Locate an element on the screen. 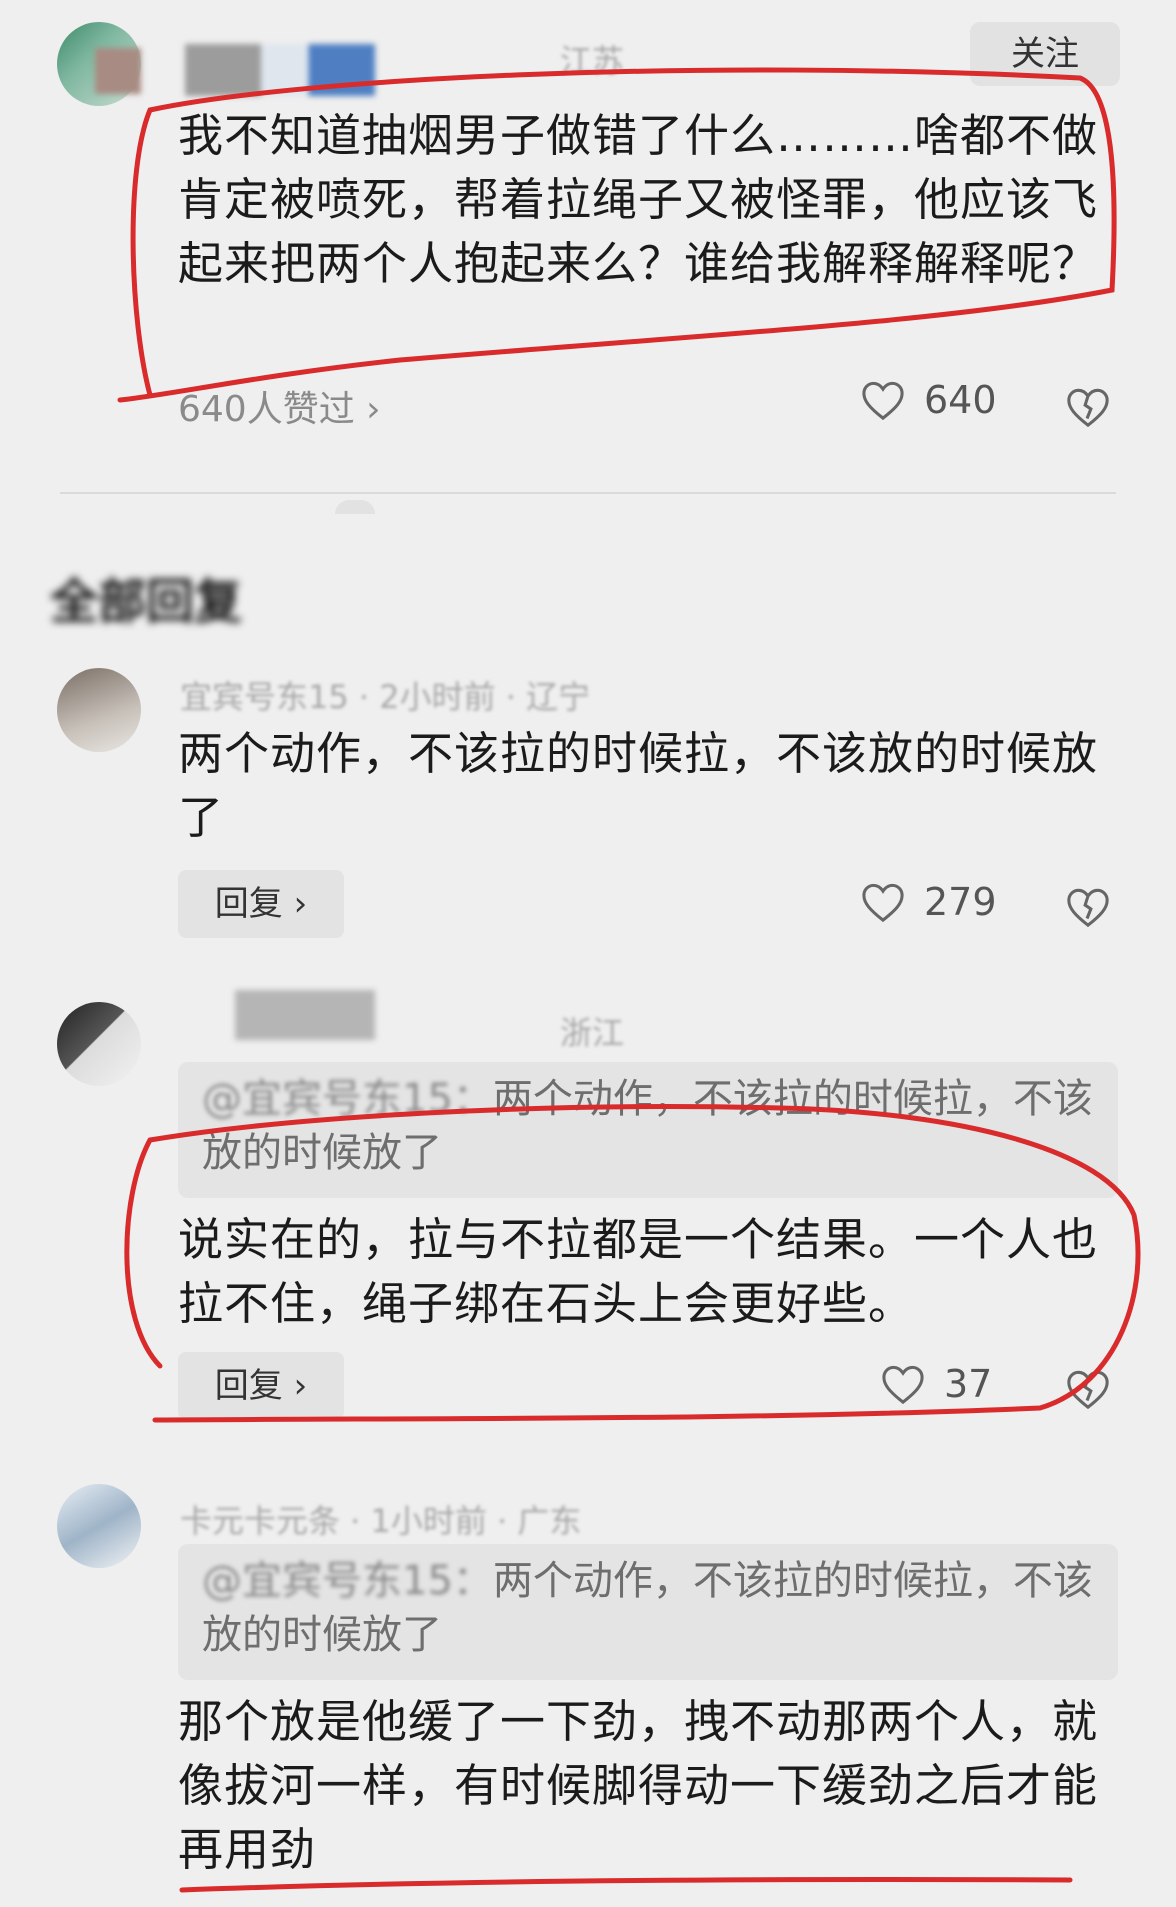 This screenshot has height=1907, width=1176. reply-text: 两个动作，不该拉的时候拉，不该放的时候放了 is located at coordinates (638, 785).